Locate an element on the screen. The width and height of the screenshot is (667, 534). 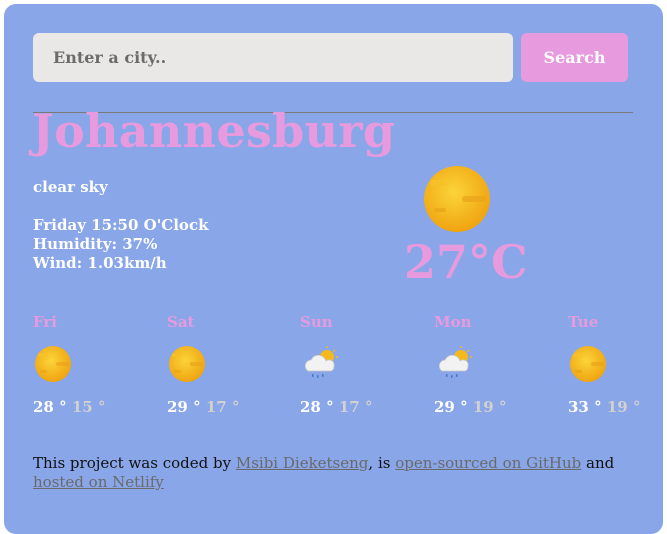
forecast-temps: 29 ° 19 ° is located at coordinates (489, 407).